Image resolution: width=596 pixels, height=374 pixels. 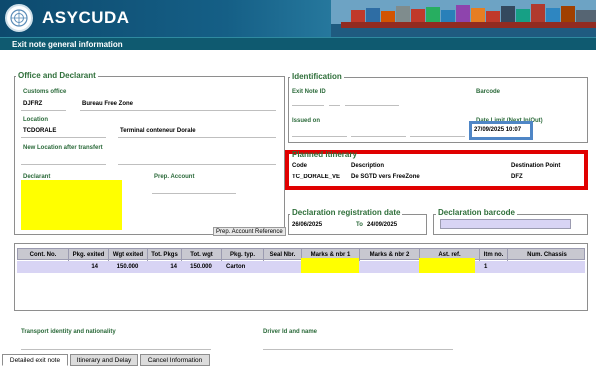 What do you see at coordinates (197, 137) in the screenshot?
I see `location-name-line` at bounding box center [197, 137].